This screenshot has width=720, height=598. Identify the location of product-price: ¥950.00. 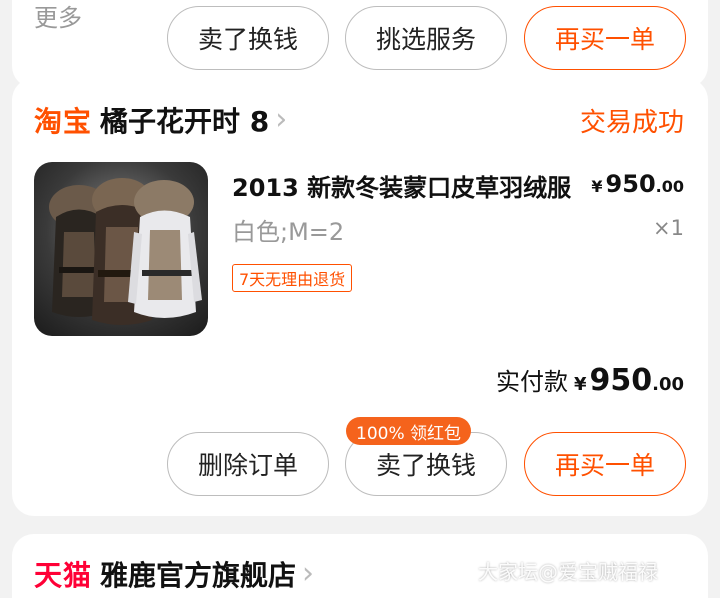
(637, 184).